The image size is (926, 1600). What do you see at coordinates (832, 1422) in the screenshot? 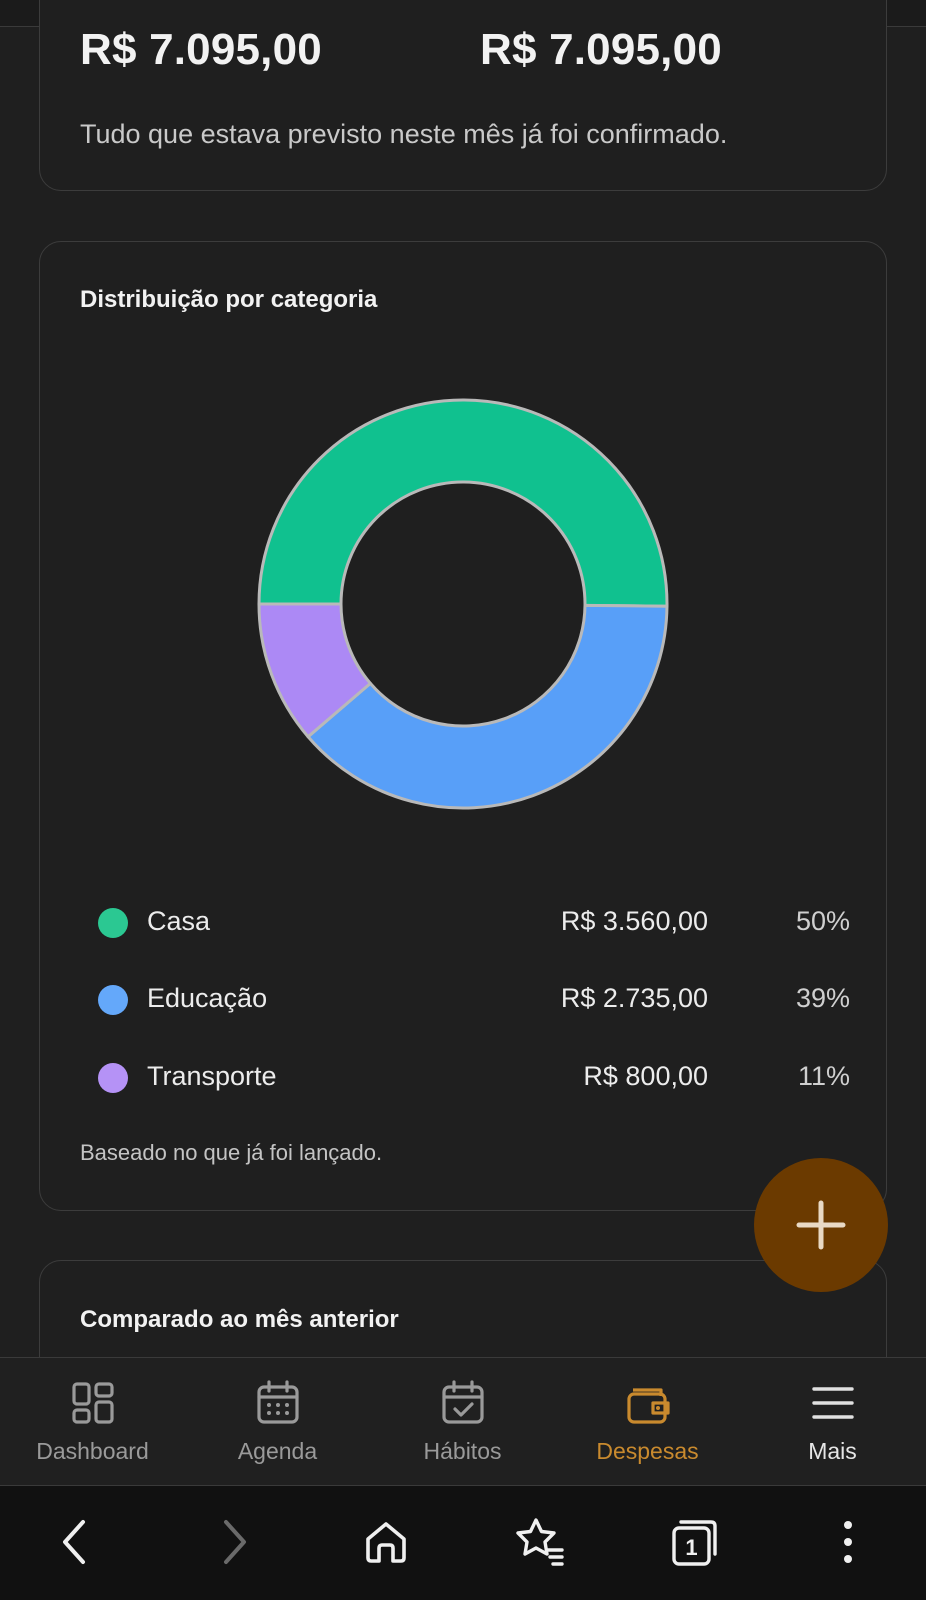
I see `nav-item-mais: Mais` at bounding box center [832, 1422].